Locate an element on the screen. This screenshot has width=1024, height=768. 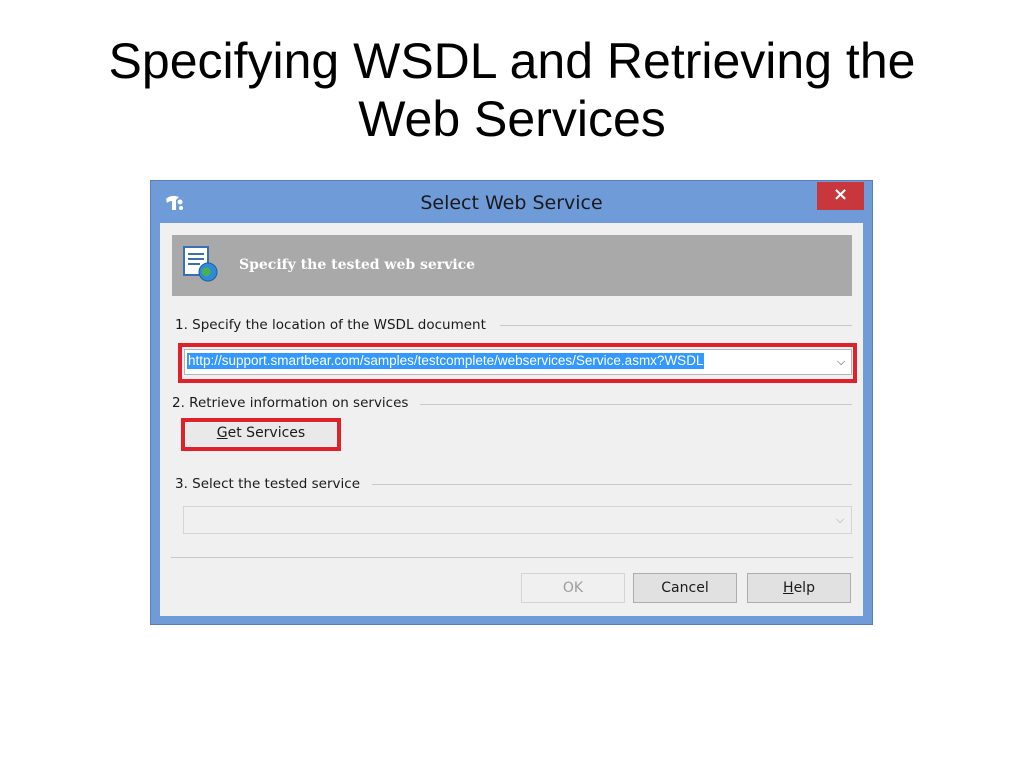
help-button: Help is located at coordinates (799, 588).